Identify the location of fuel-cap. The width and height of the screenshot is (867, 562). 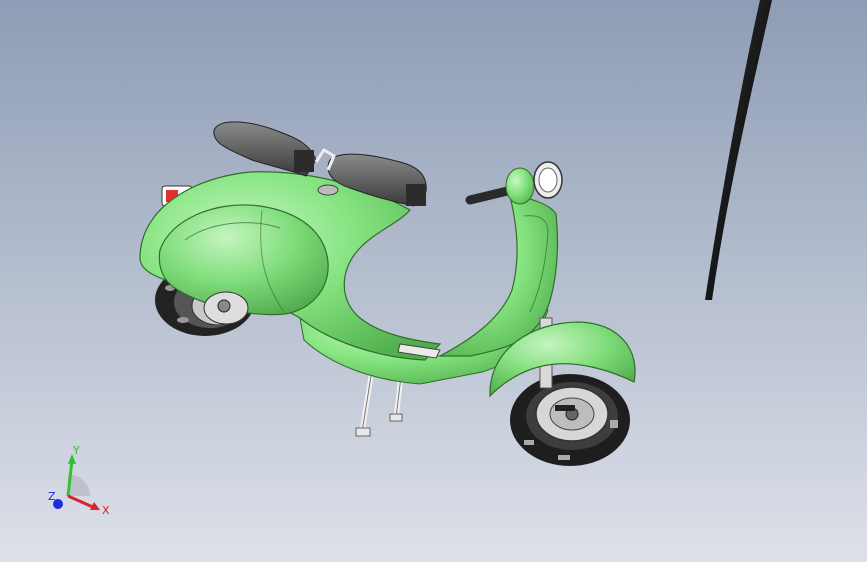
(328, 190).